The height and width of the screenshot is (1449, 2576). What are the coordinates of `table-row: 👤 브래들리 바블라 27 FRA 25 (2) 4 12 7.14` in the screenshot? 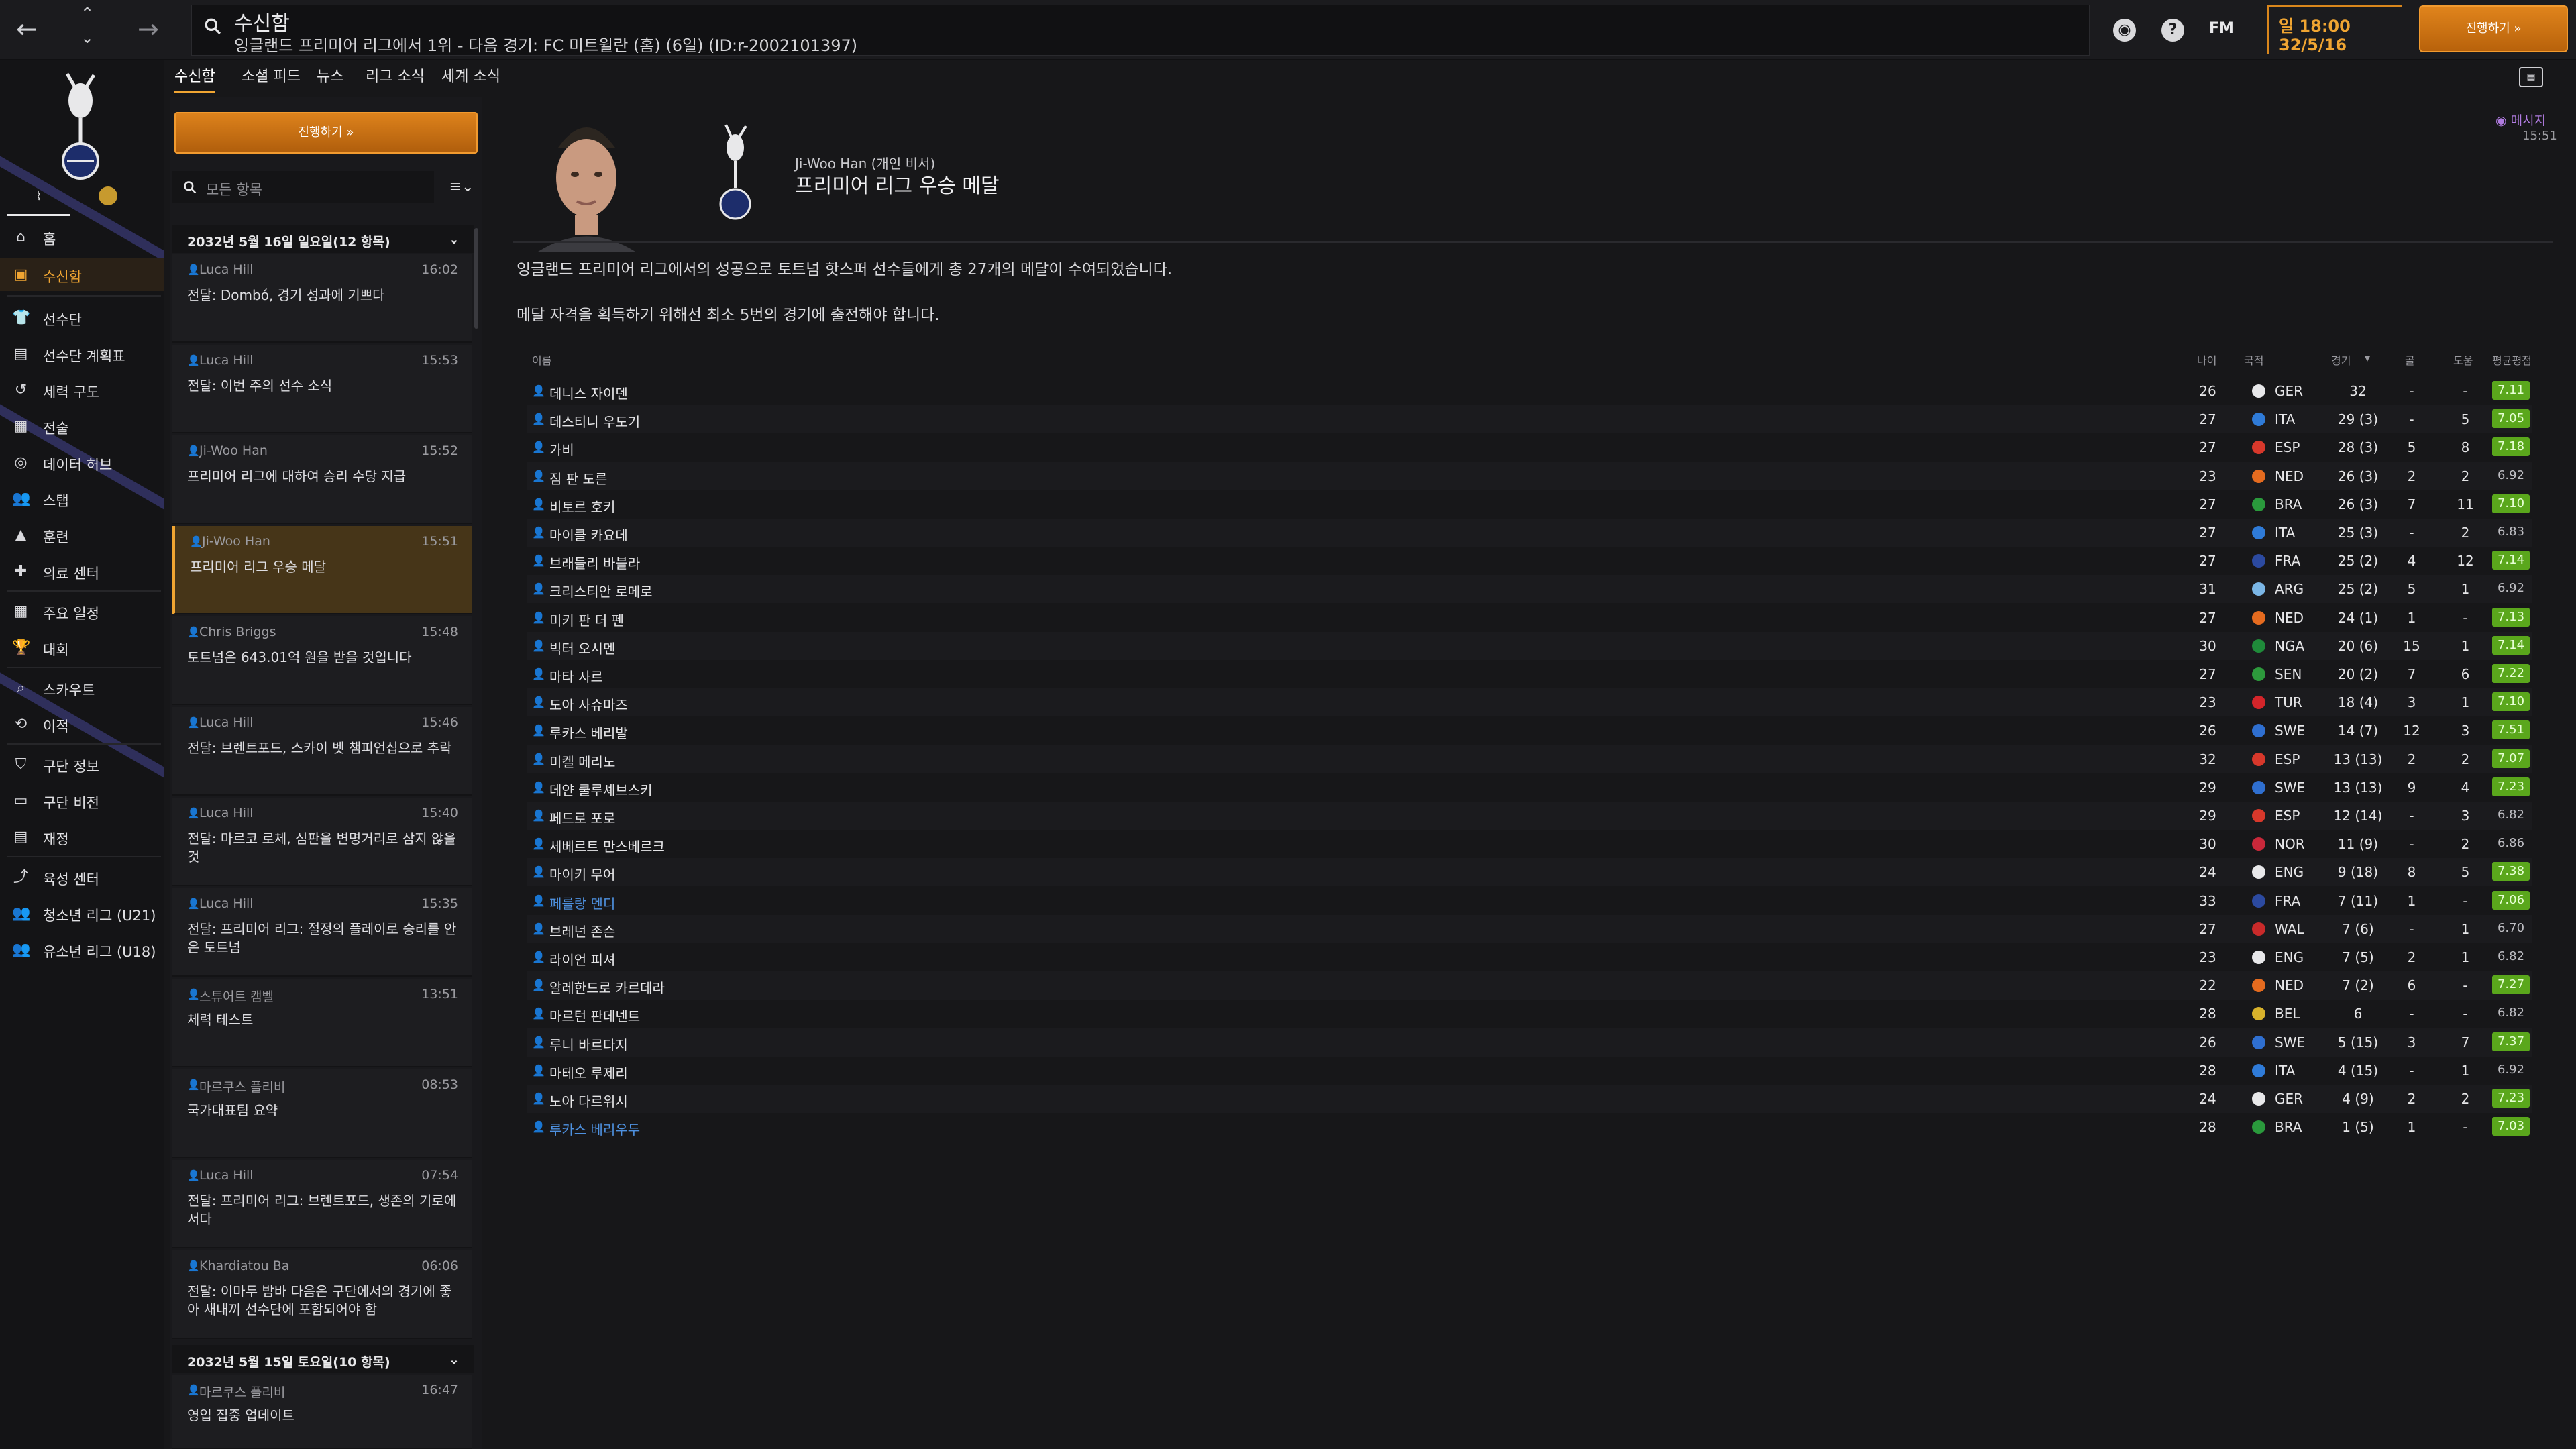 It's located at (1529, 561).